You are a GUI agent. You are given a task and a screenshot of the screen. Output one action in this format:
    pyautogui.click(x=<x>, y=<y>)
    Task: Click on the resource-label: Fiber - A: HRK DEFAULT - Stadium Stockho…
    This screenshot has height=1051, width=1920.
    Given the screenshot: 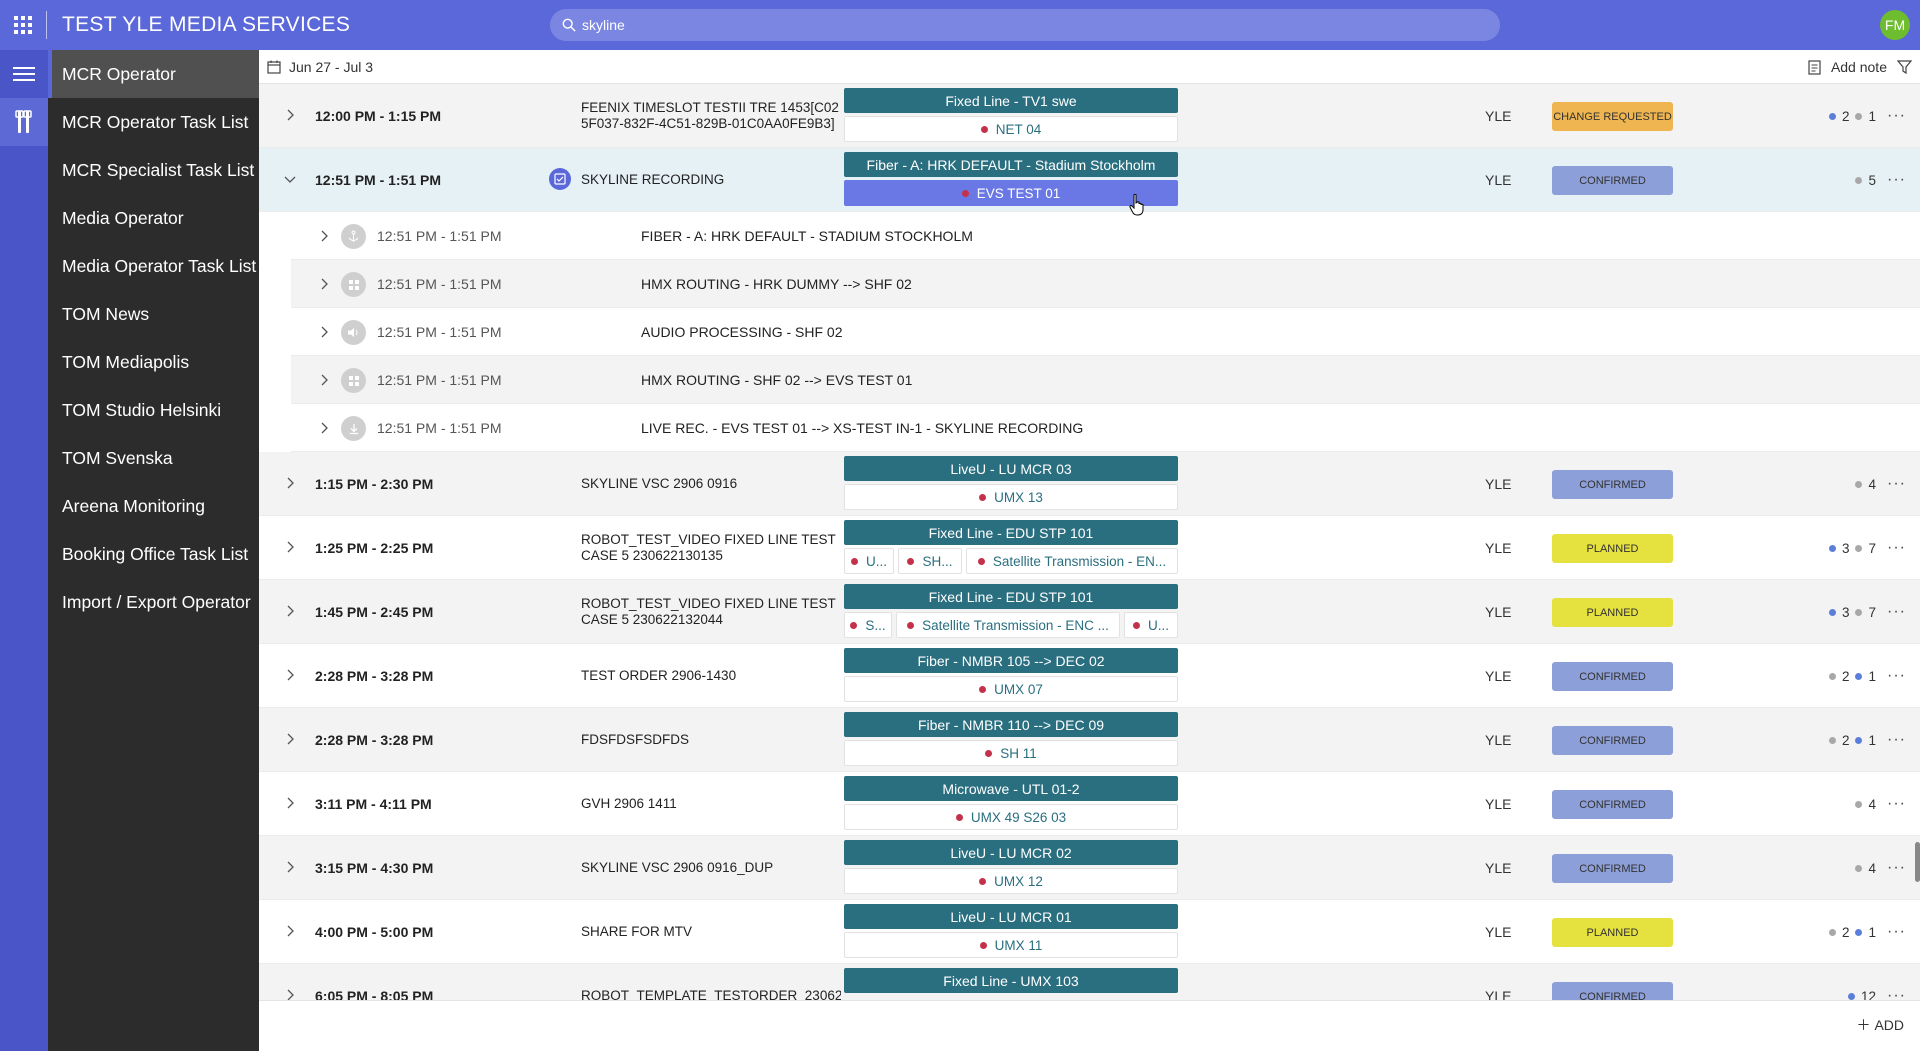 What is the action you would take?
    pyautogui.click(x=1011, y=164)
    